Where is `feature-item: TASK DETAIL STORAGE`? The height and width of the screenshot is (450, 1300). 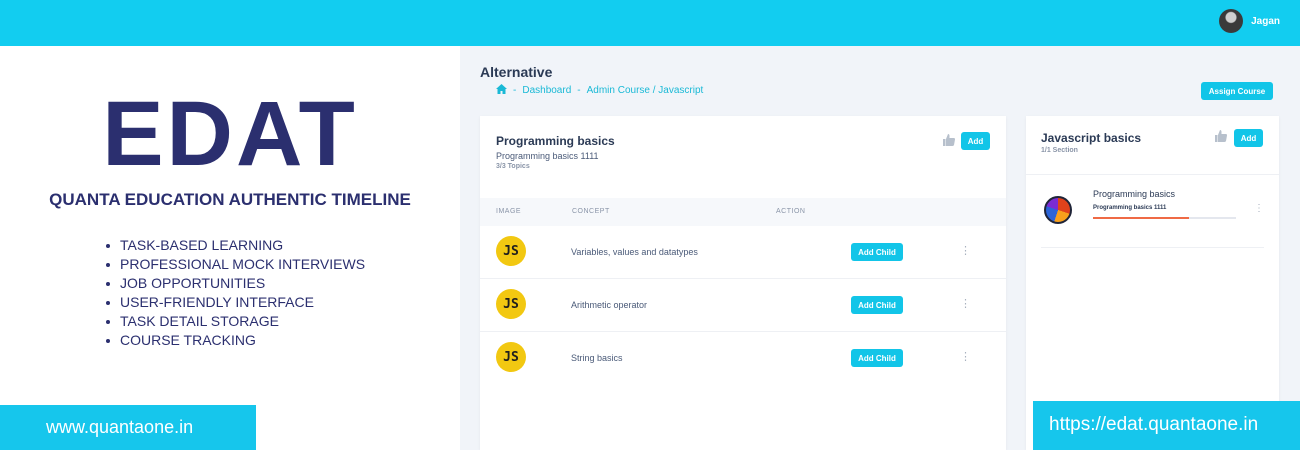 feature-item: TASK DETAIL STORAGE is located at coordinates (235, 321).